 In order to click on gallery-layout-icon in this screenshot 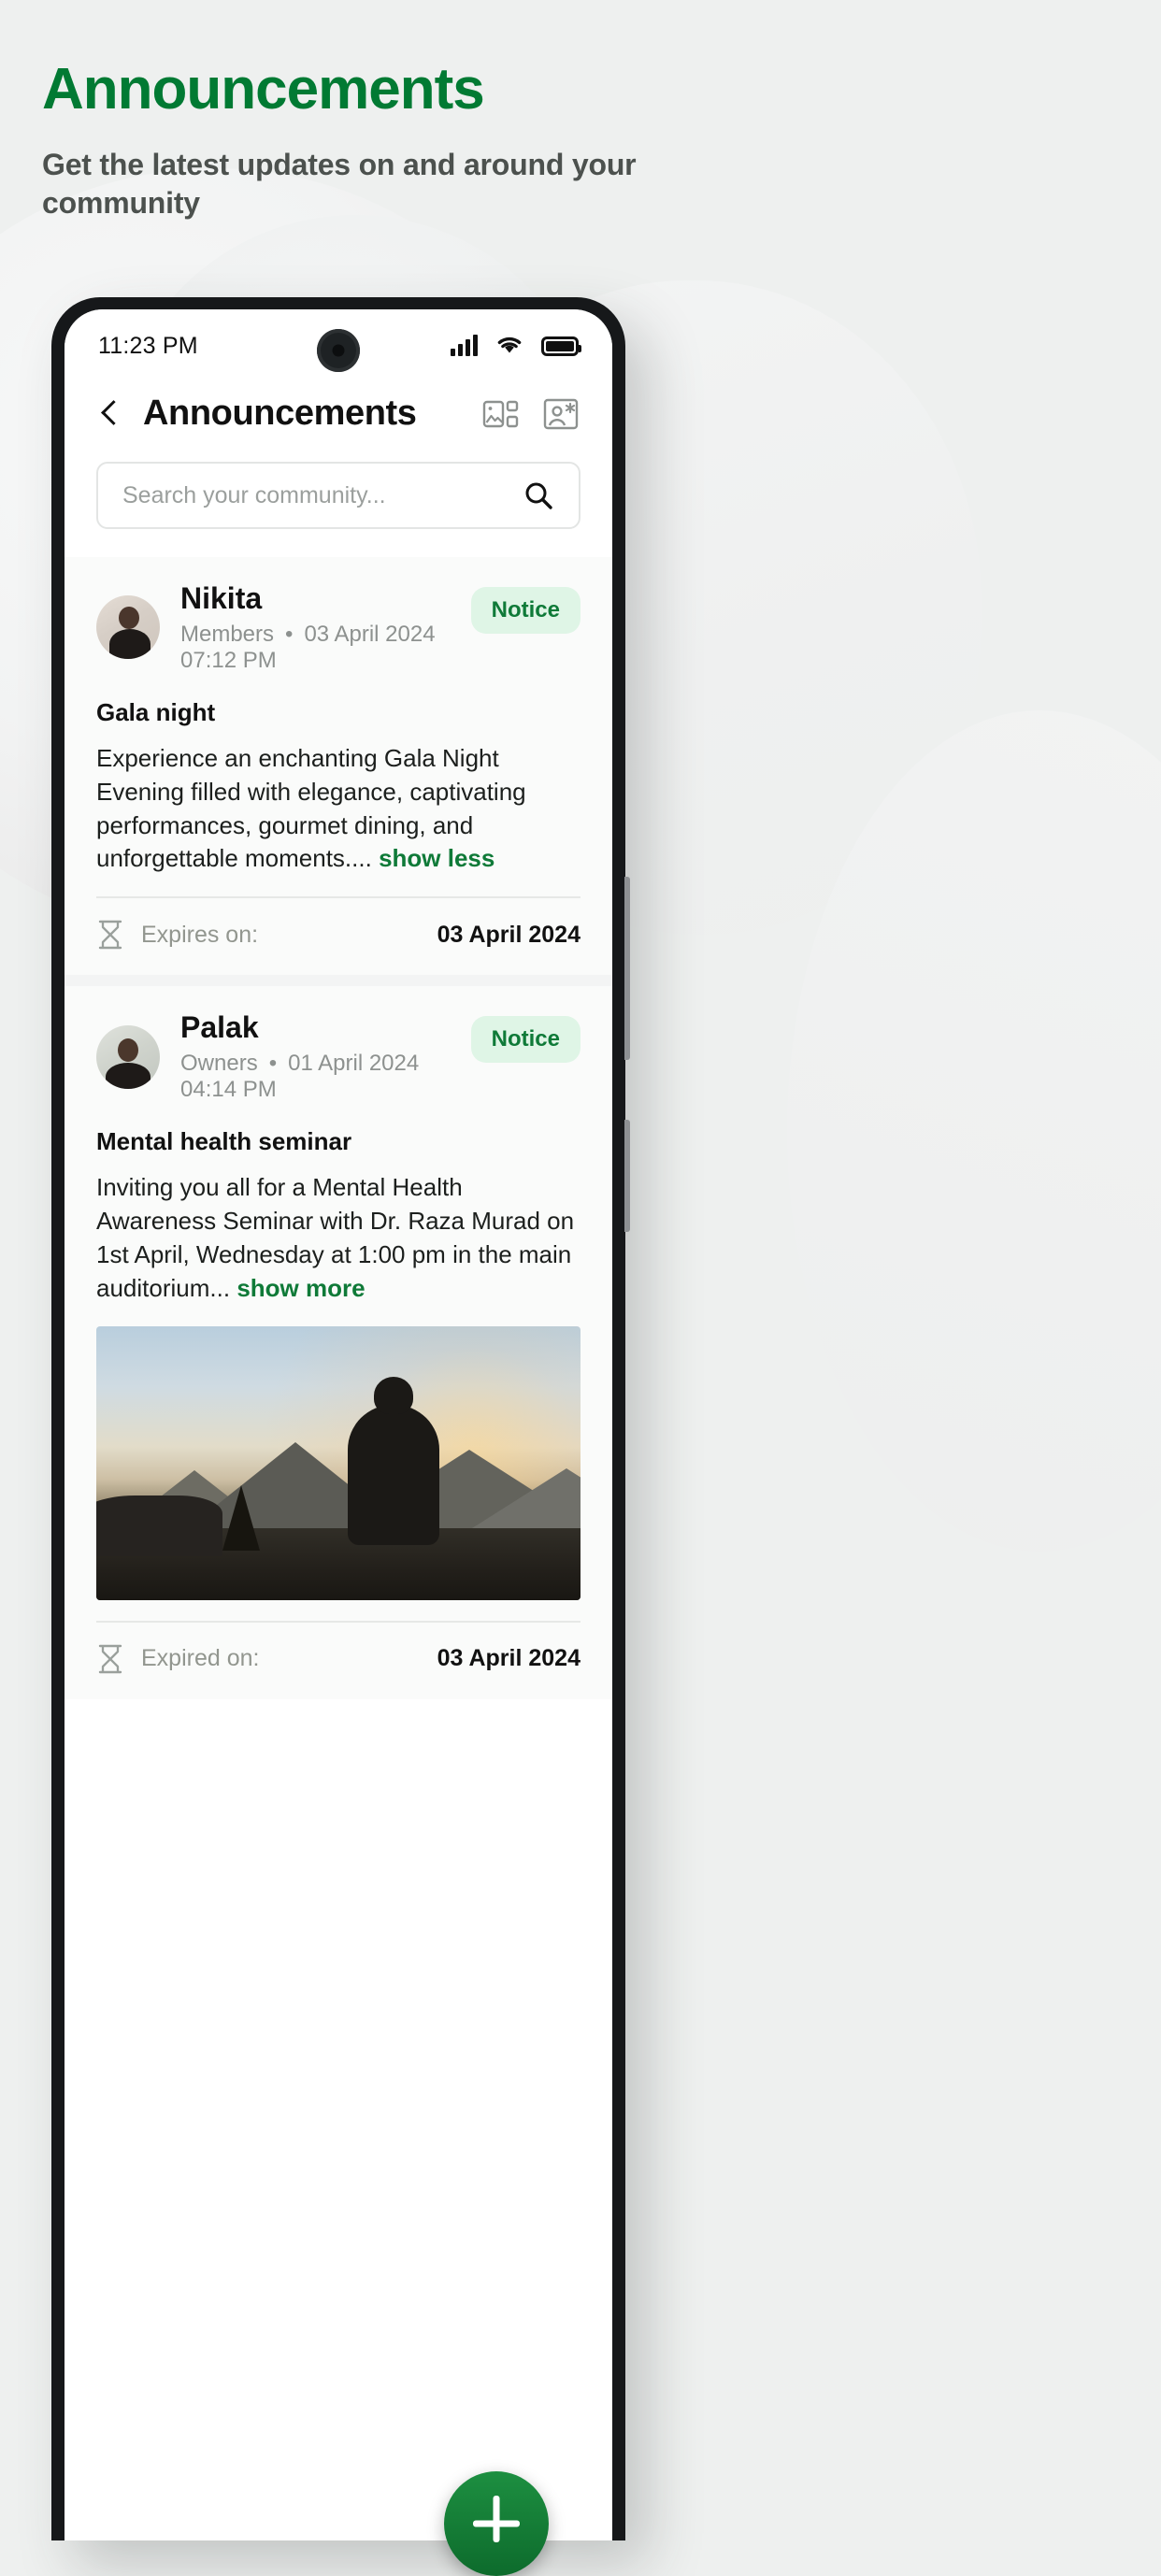, I will do `click(501, 414)`.